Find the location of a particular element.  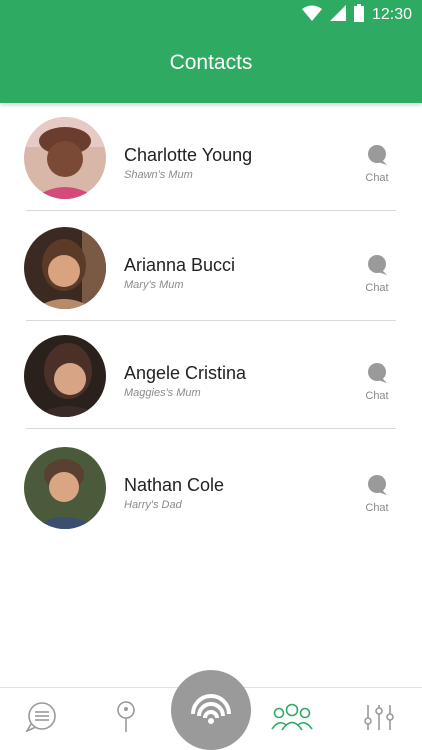

signal-fab-button is located at coordinates (211, 710).